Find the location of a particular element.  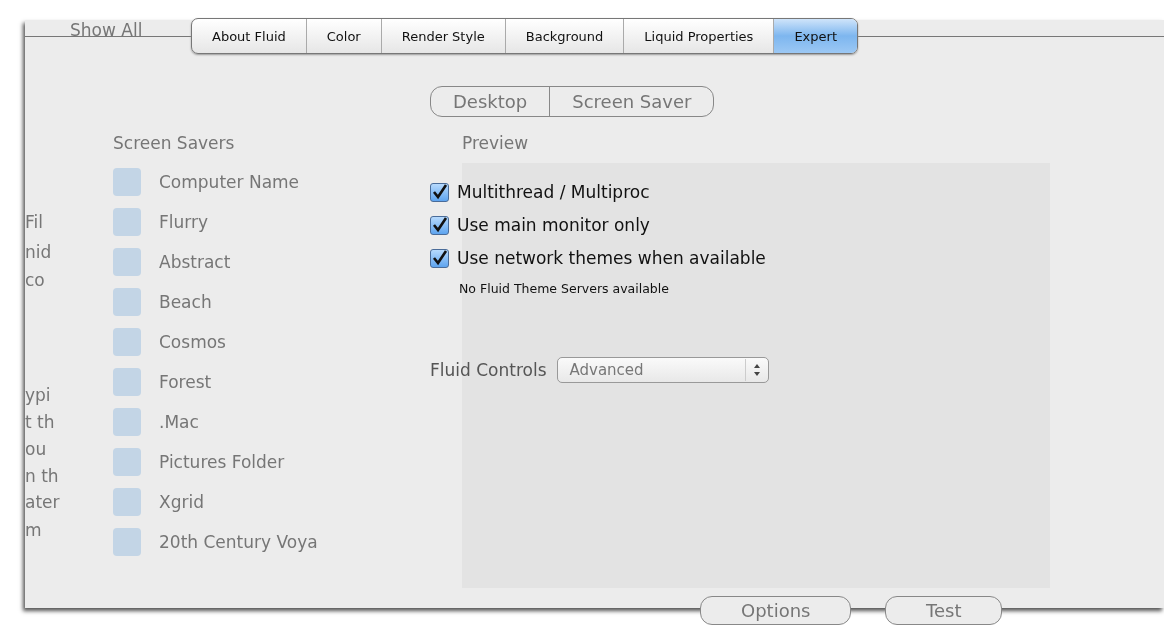

partial-text: co is located at coordinates (35, 280).